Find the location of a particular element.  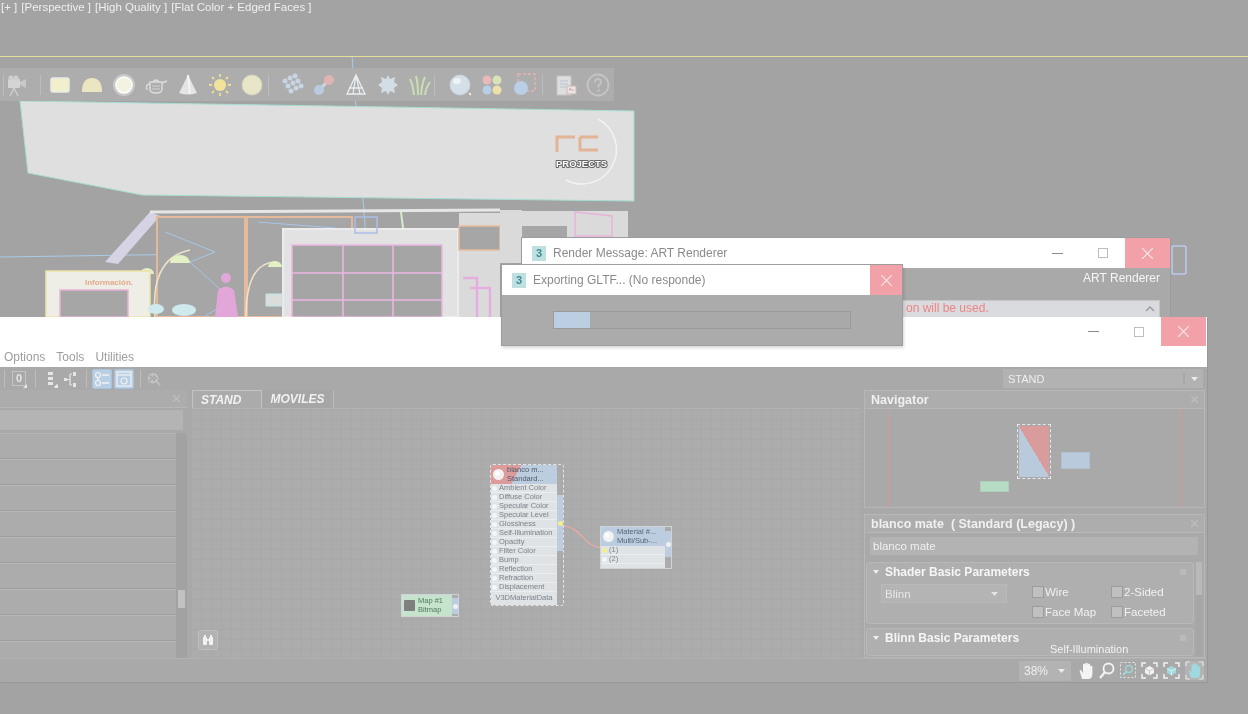

checkbox-label: 2-Sided is located at coordinates (1144, 592).